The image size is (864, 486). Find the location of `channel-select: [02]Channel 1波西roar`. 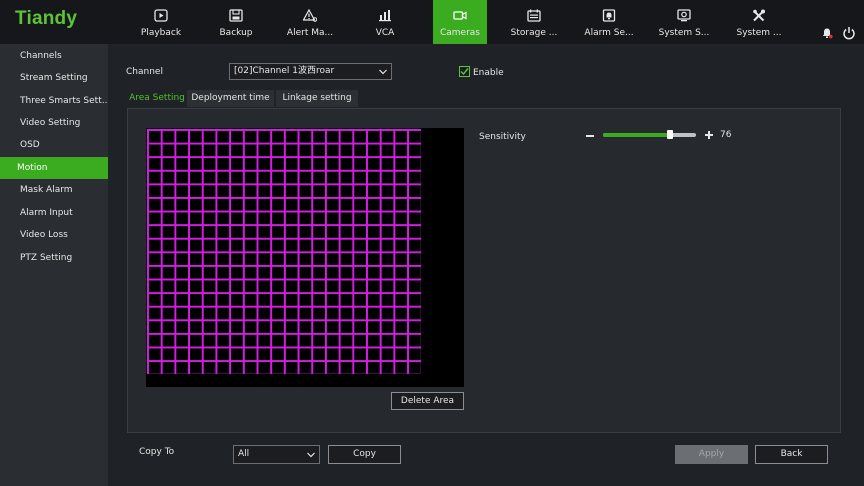

channel-select: [02]Channel 1波西roar is located at coordinates (310, 71).